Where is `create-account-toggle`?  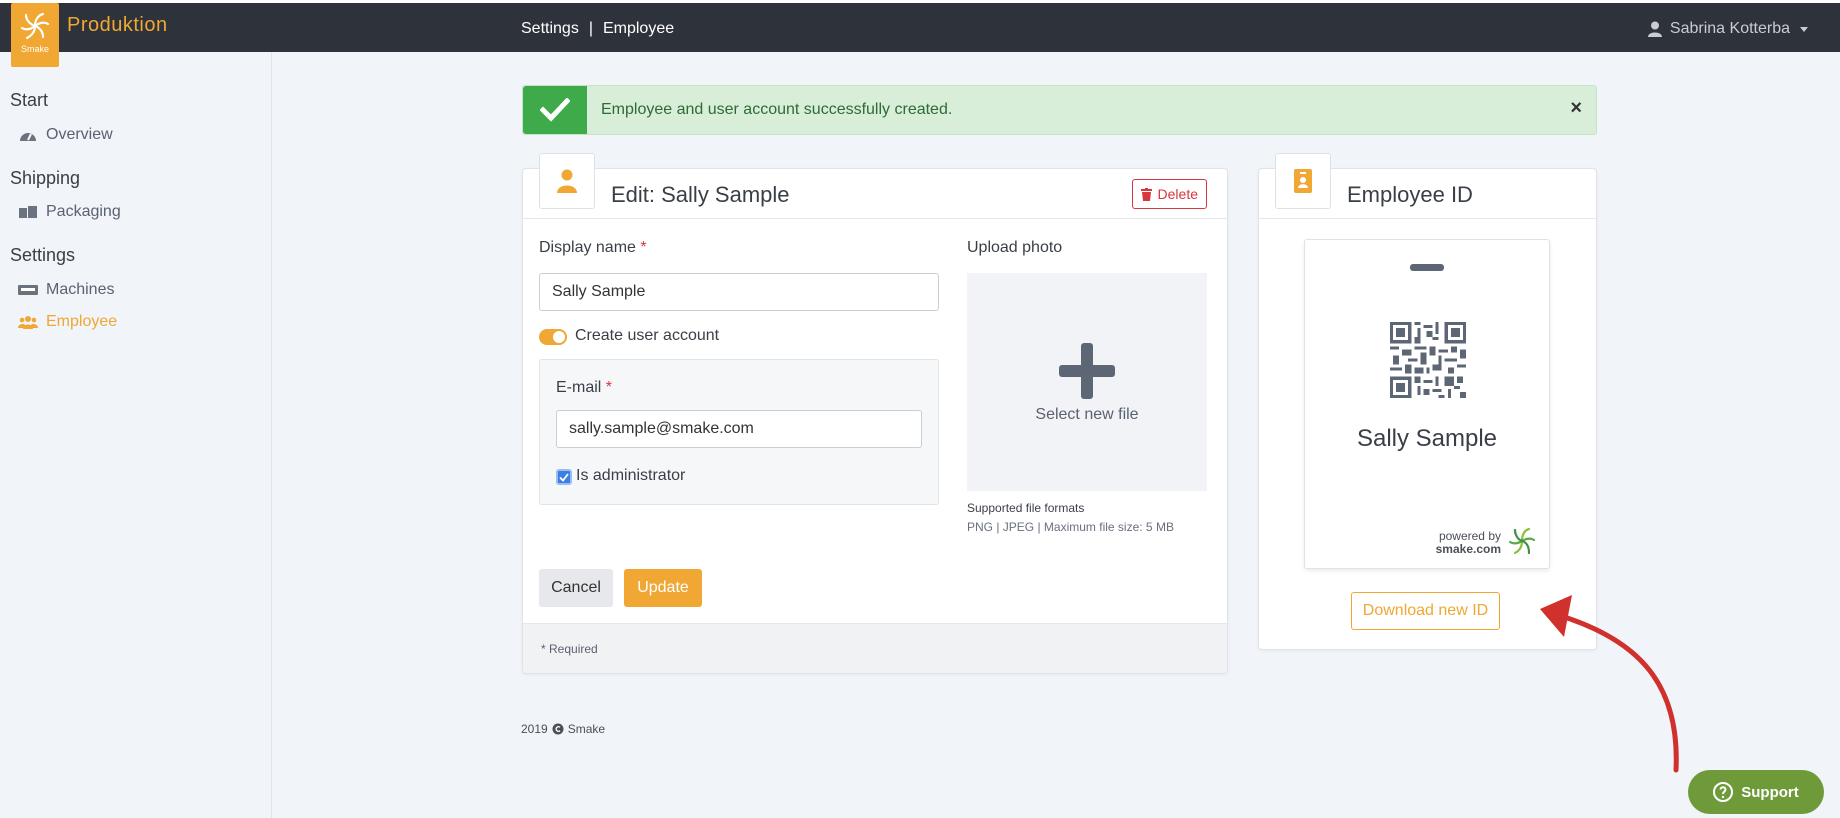 create-account-toggle is located at coordinates (553, 337).